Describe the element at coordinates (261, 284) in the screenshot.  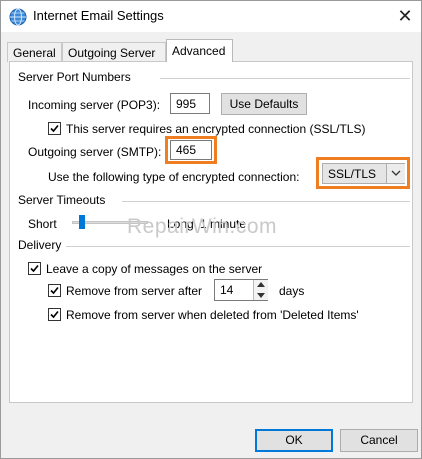
I see `triangle-up-icon` at that location.